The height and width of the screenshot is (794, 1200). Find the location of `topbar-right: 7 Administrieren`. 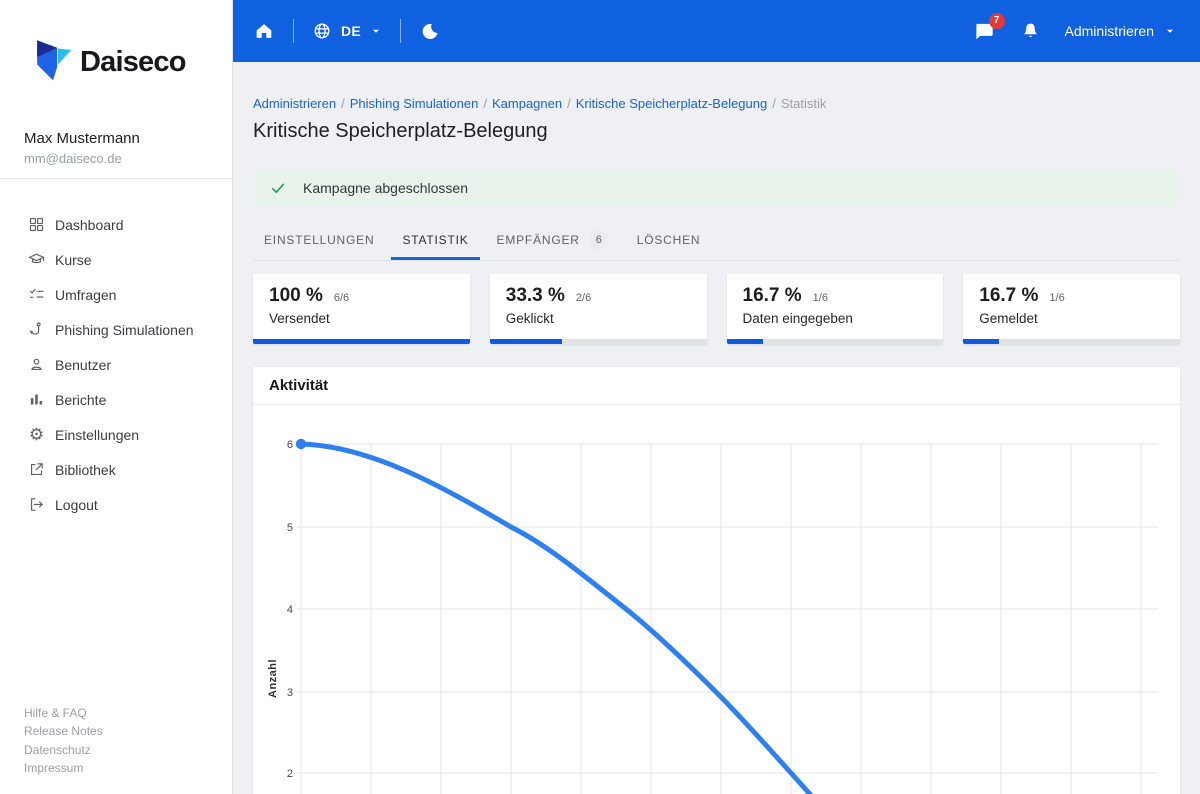

topbar-right: 7 Administrieren is located at coordinates (1074, 27).